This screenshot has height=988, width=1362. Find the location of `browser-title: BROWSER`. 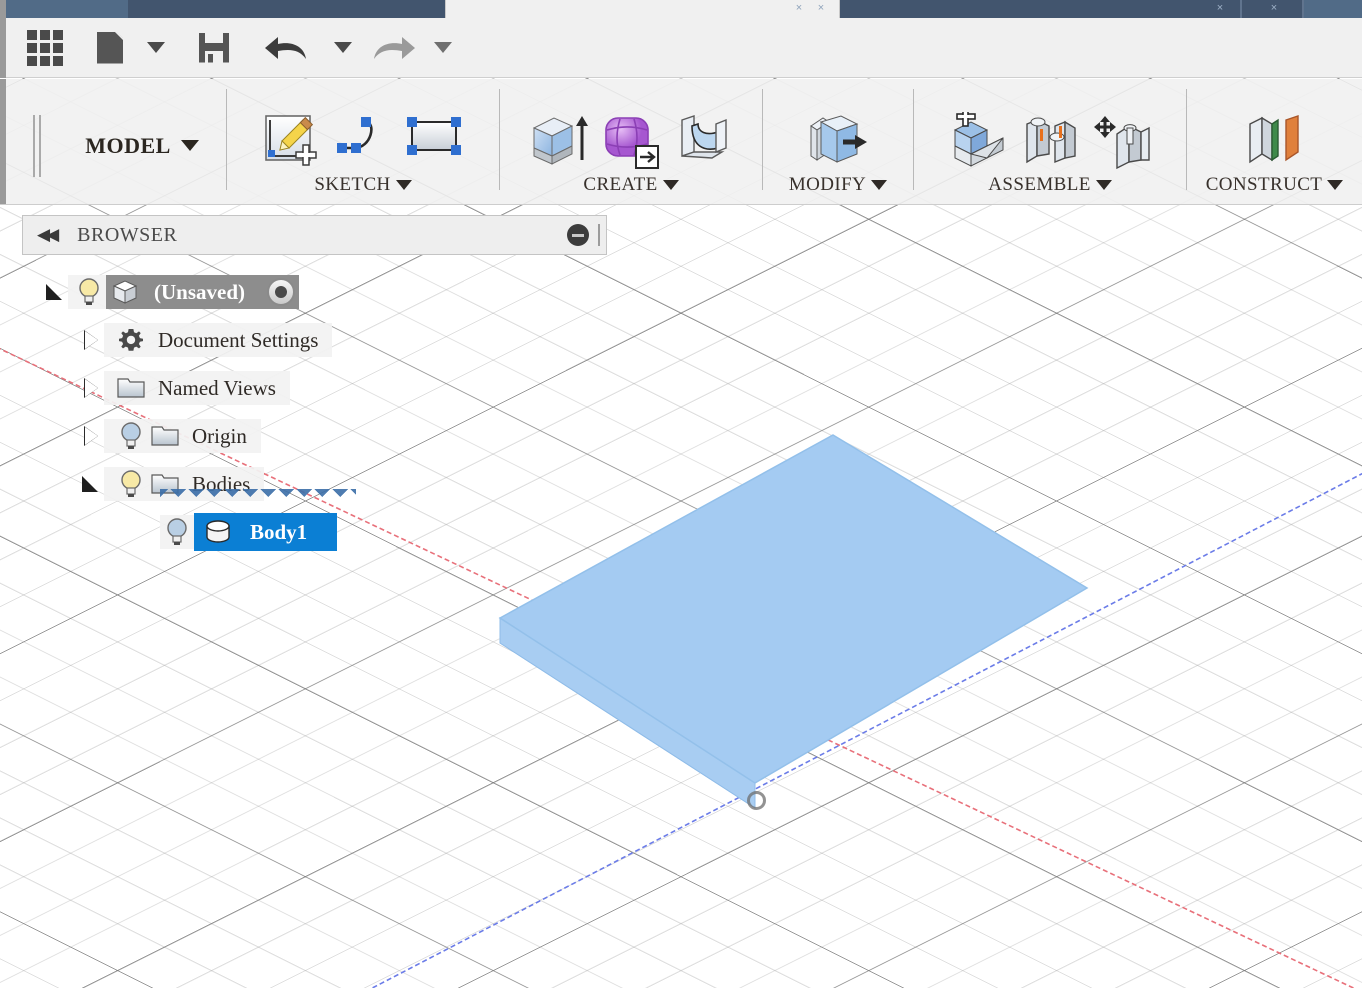

browser-title: BROWSER is located at coordinates (127, 234).